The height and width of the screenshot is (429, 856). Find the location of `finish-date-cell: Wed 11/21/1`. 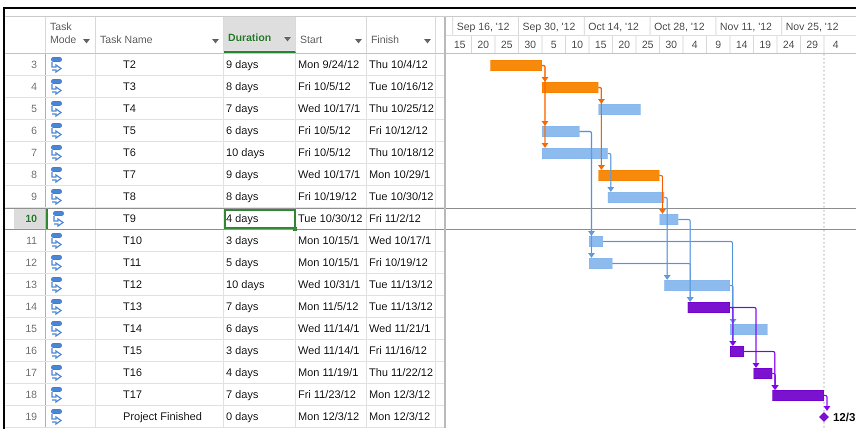

finish-date-cell: Wed 11/21/1 is located at coordinates (401, 328).